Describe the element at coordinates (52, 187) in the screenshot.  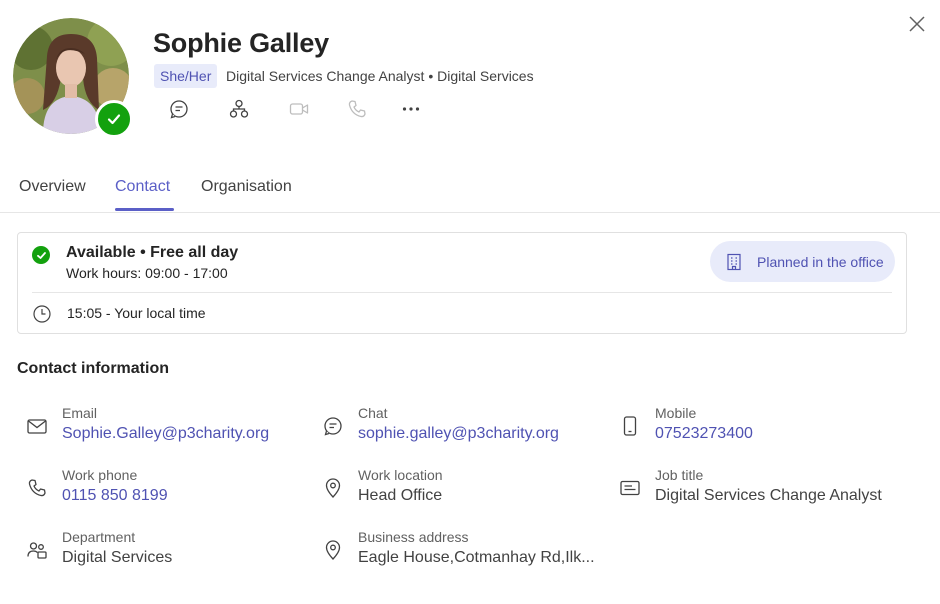
I see `tab-overview: Overview` at that location.